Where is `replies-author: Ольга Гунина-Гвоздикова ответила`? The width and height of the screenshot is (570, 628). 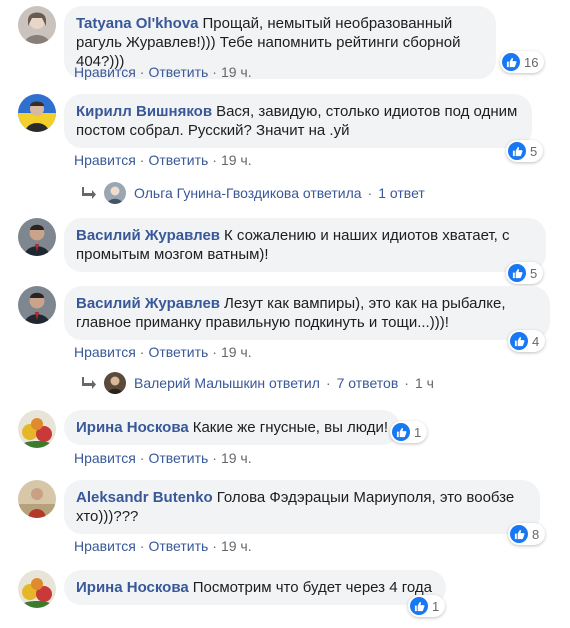 replies-author: Ольга Гунина-Гвоздикова ответила is located at coordinates (248, 193).